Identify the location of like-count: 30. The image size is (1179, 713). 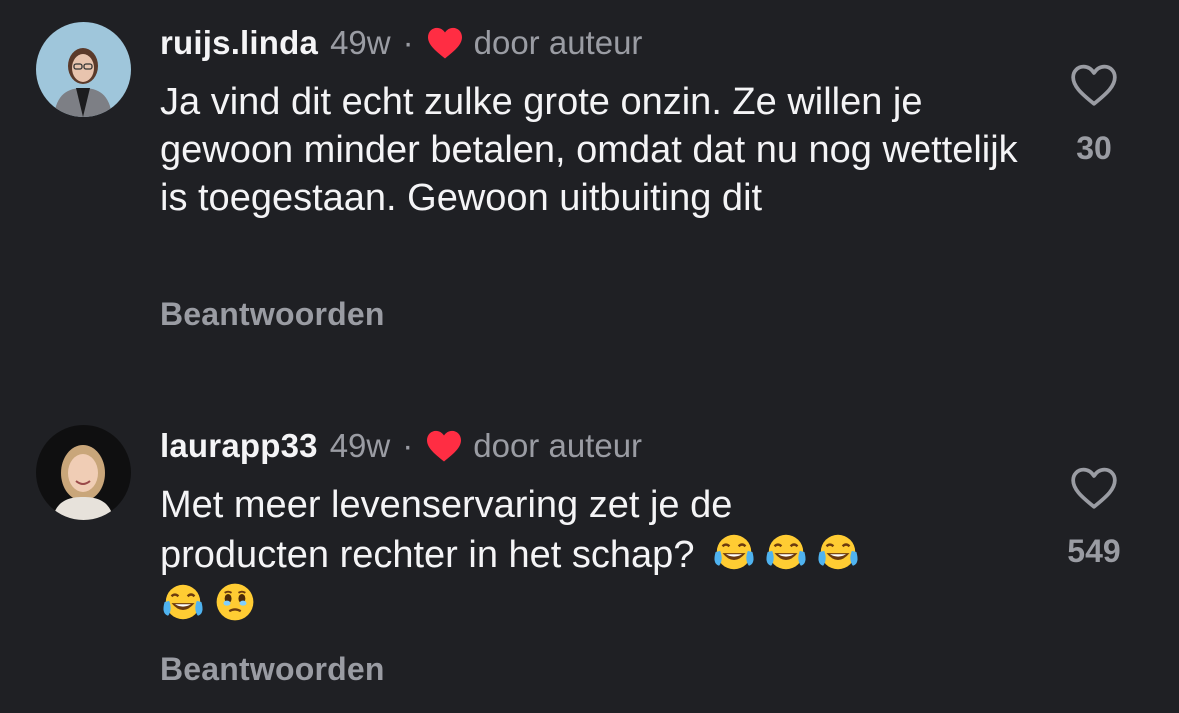
(1094, 148).